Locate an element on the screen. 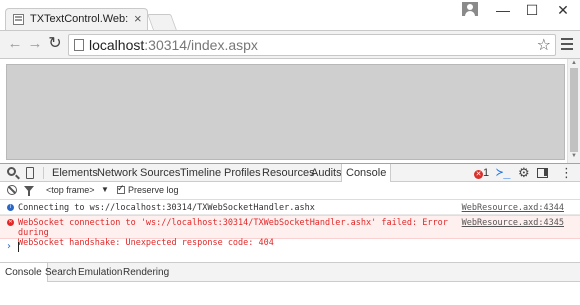 Image resolution: width=580 pixels, height=305 pixels. bookmark-star-icon: ☆ is located at coordinates (544, 45).